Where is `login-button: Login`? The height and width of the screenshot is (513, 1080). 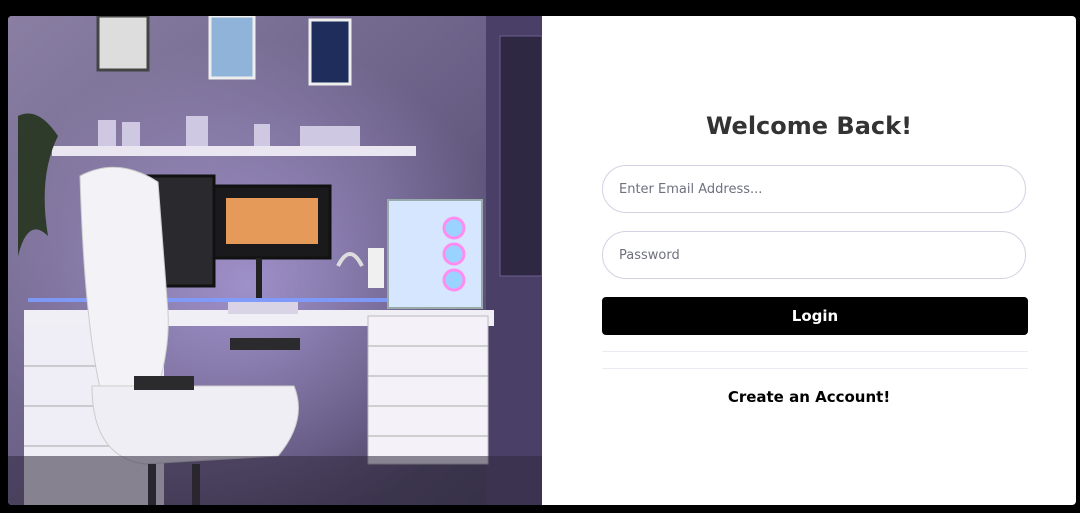 login-button: Login is located at coordinates (815, 316).